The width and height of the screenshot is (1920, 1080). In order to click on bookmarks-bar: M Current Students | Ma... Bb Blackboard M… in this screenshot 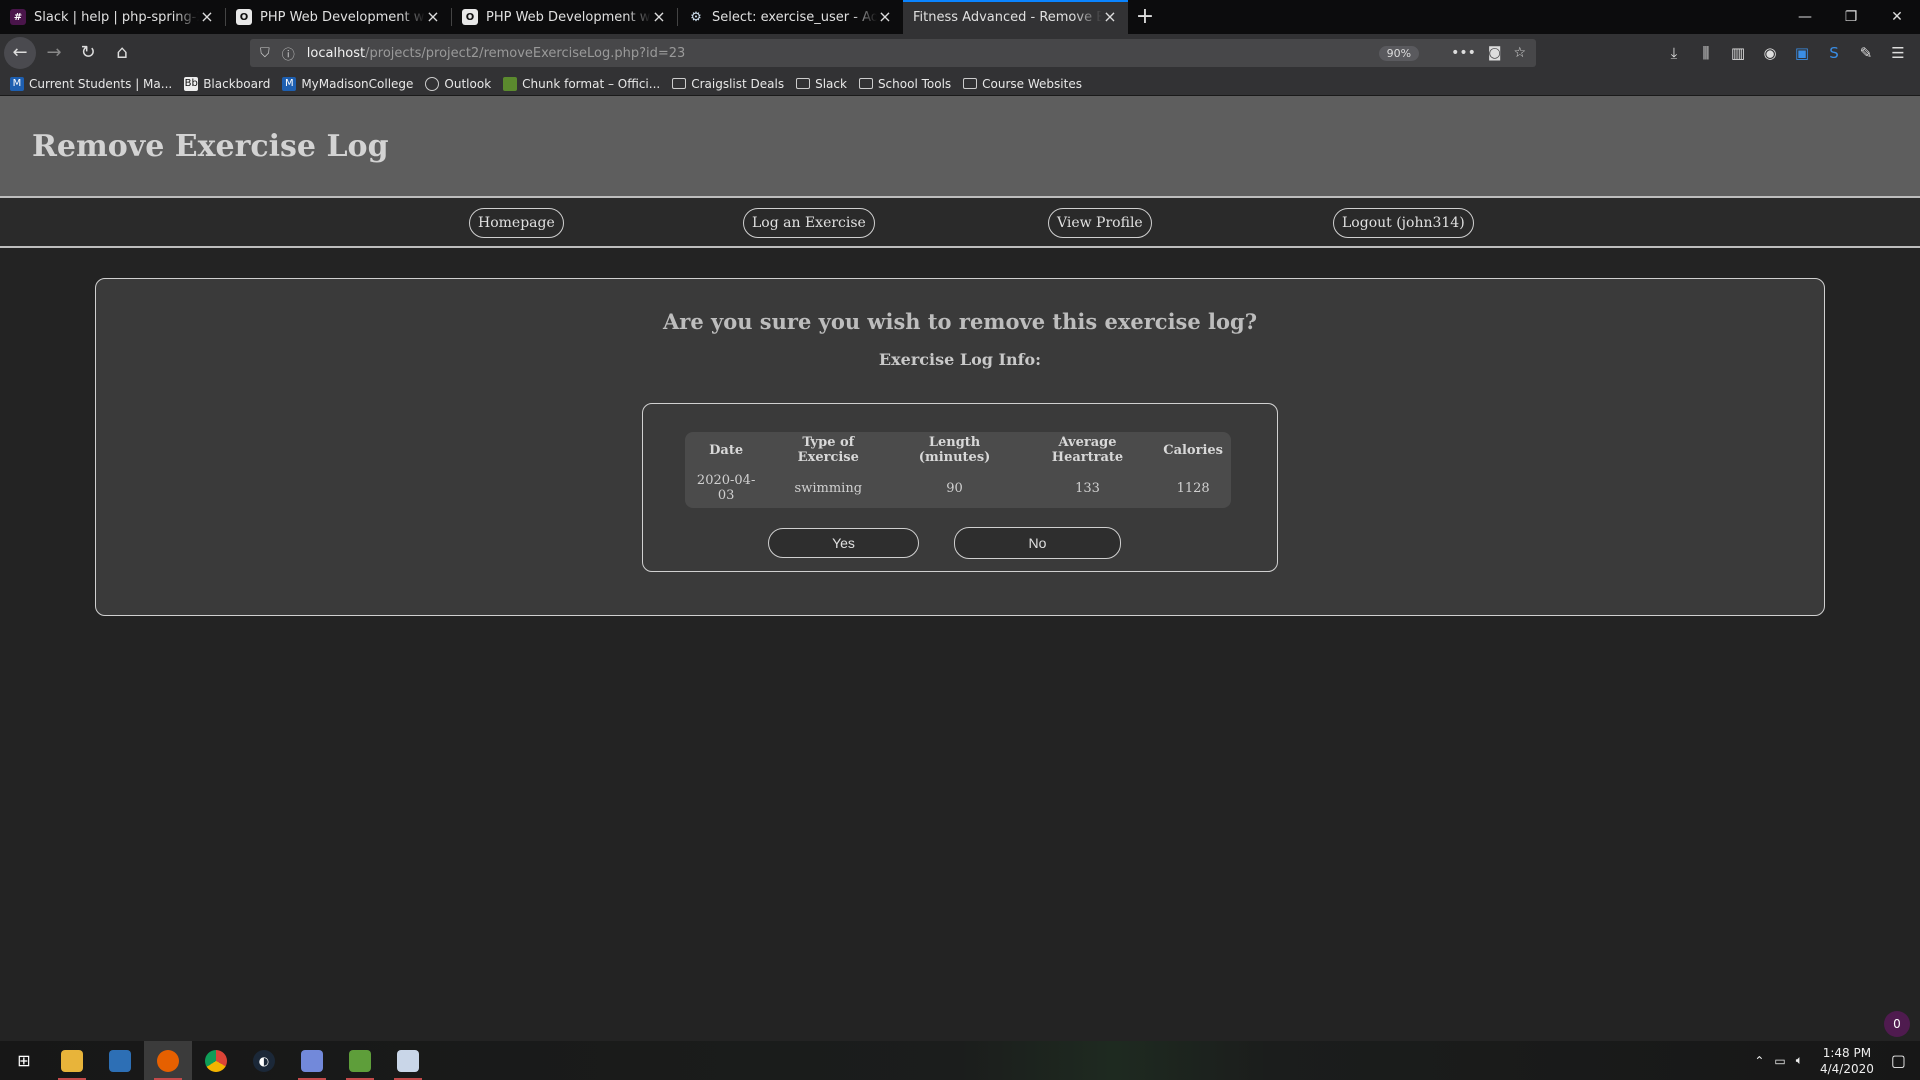, I will do `click(960, 84)`.